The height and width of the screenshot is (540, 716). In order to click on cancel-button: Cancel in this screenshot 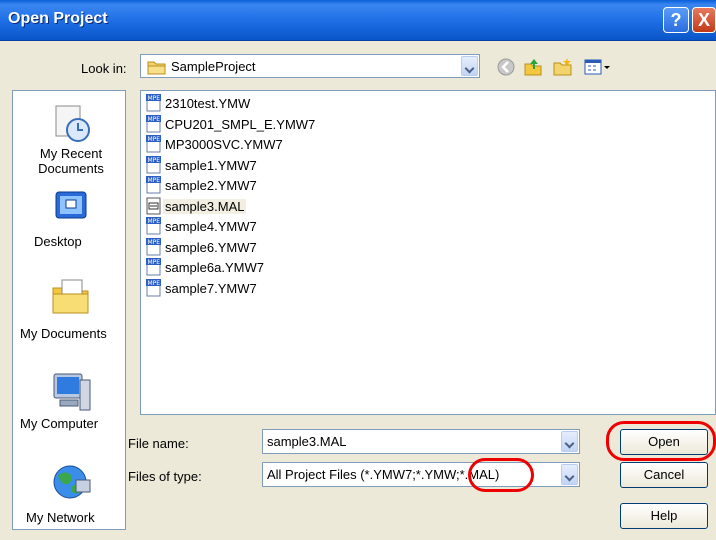, I will do `click(664, 475)`.